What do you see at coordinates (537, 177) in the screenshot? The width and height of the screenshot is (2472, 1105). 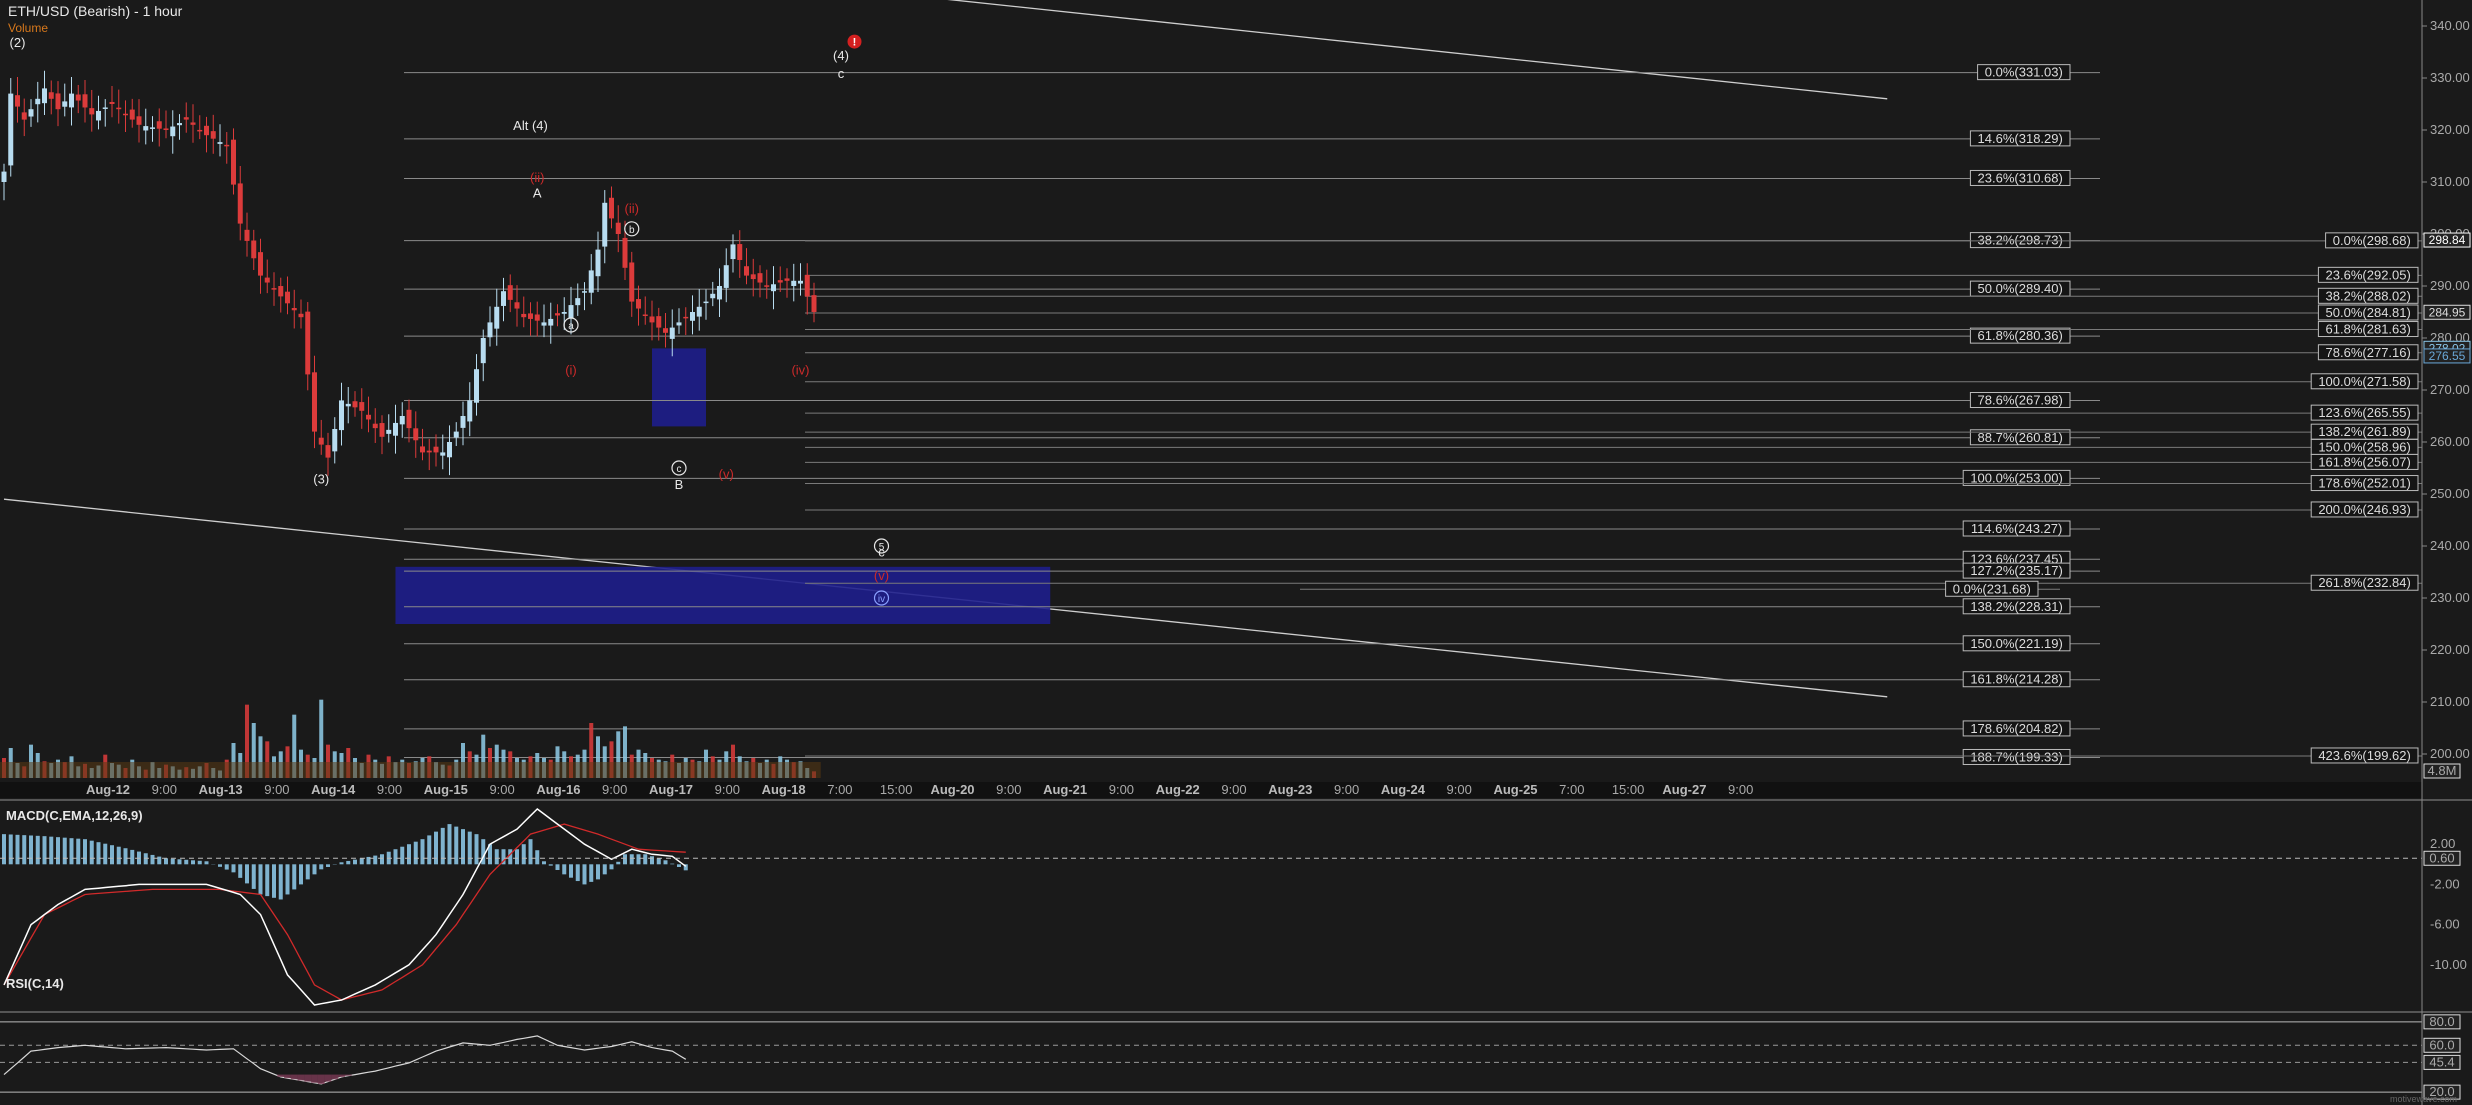 I see `wave-label-9: (ii)` at bounding box center [537, 177].